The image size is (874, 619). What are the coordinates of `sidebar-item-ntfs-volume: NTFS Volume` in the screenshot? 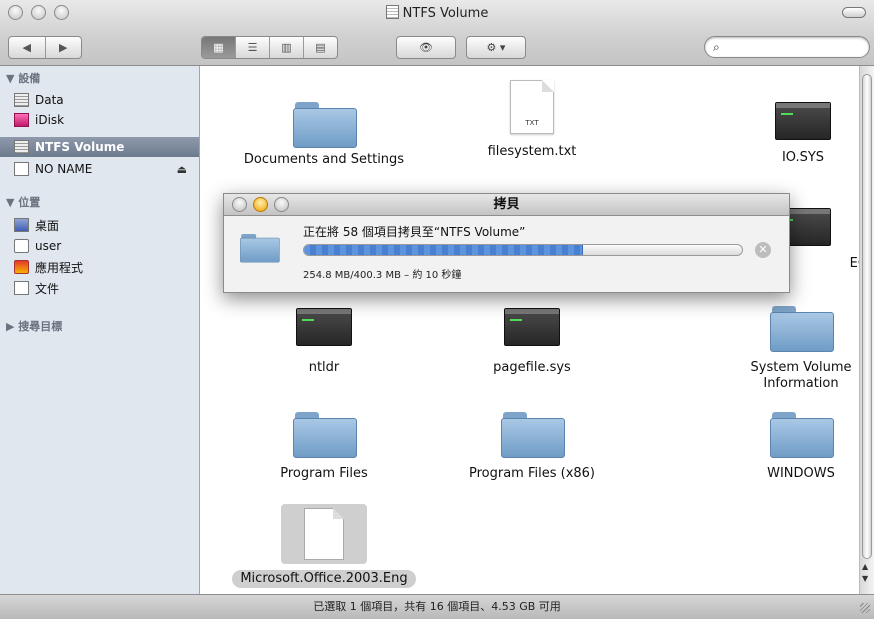 It's located at (99, 147).